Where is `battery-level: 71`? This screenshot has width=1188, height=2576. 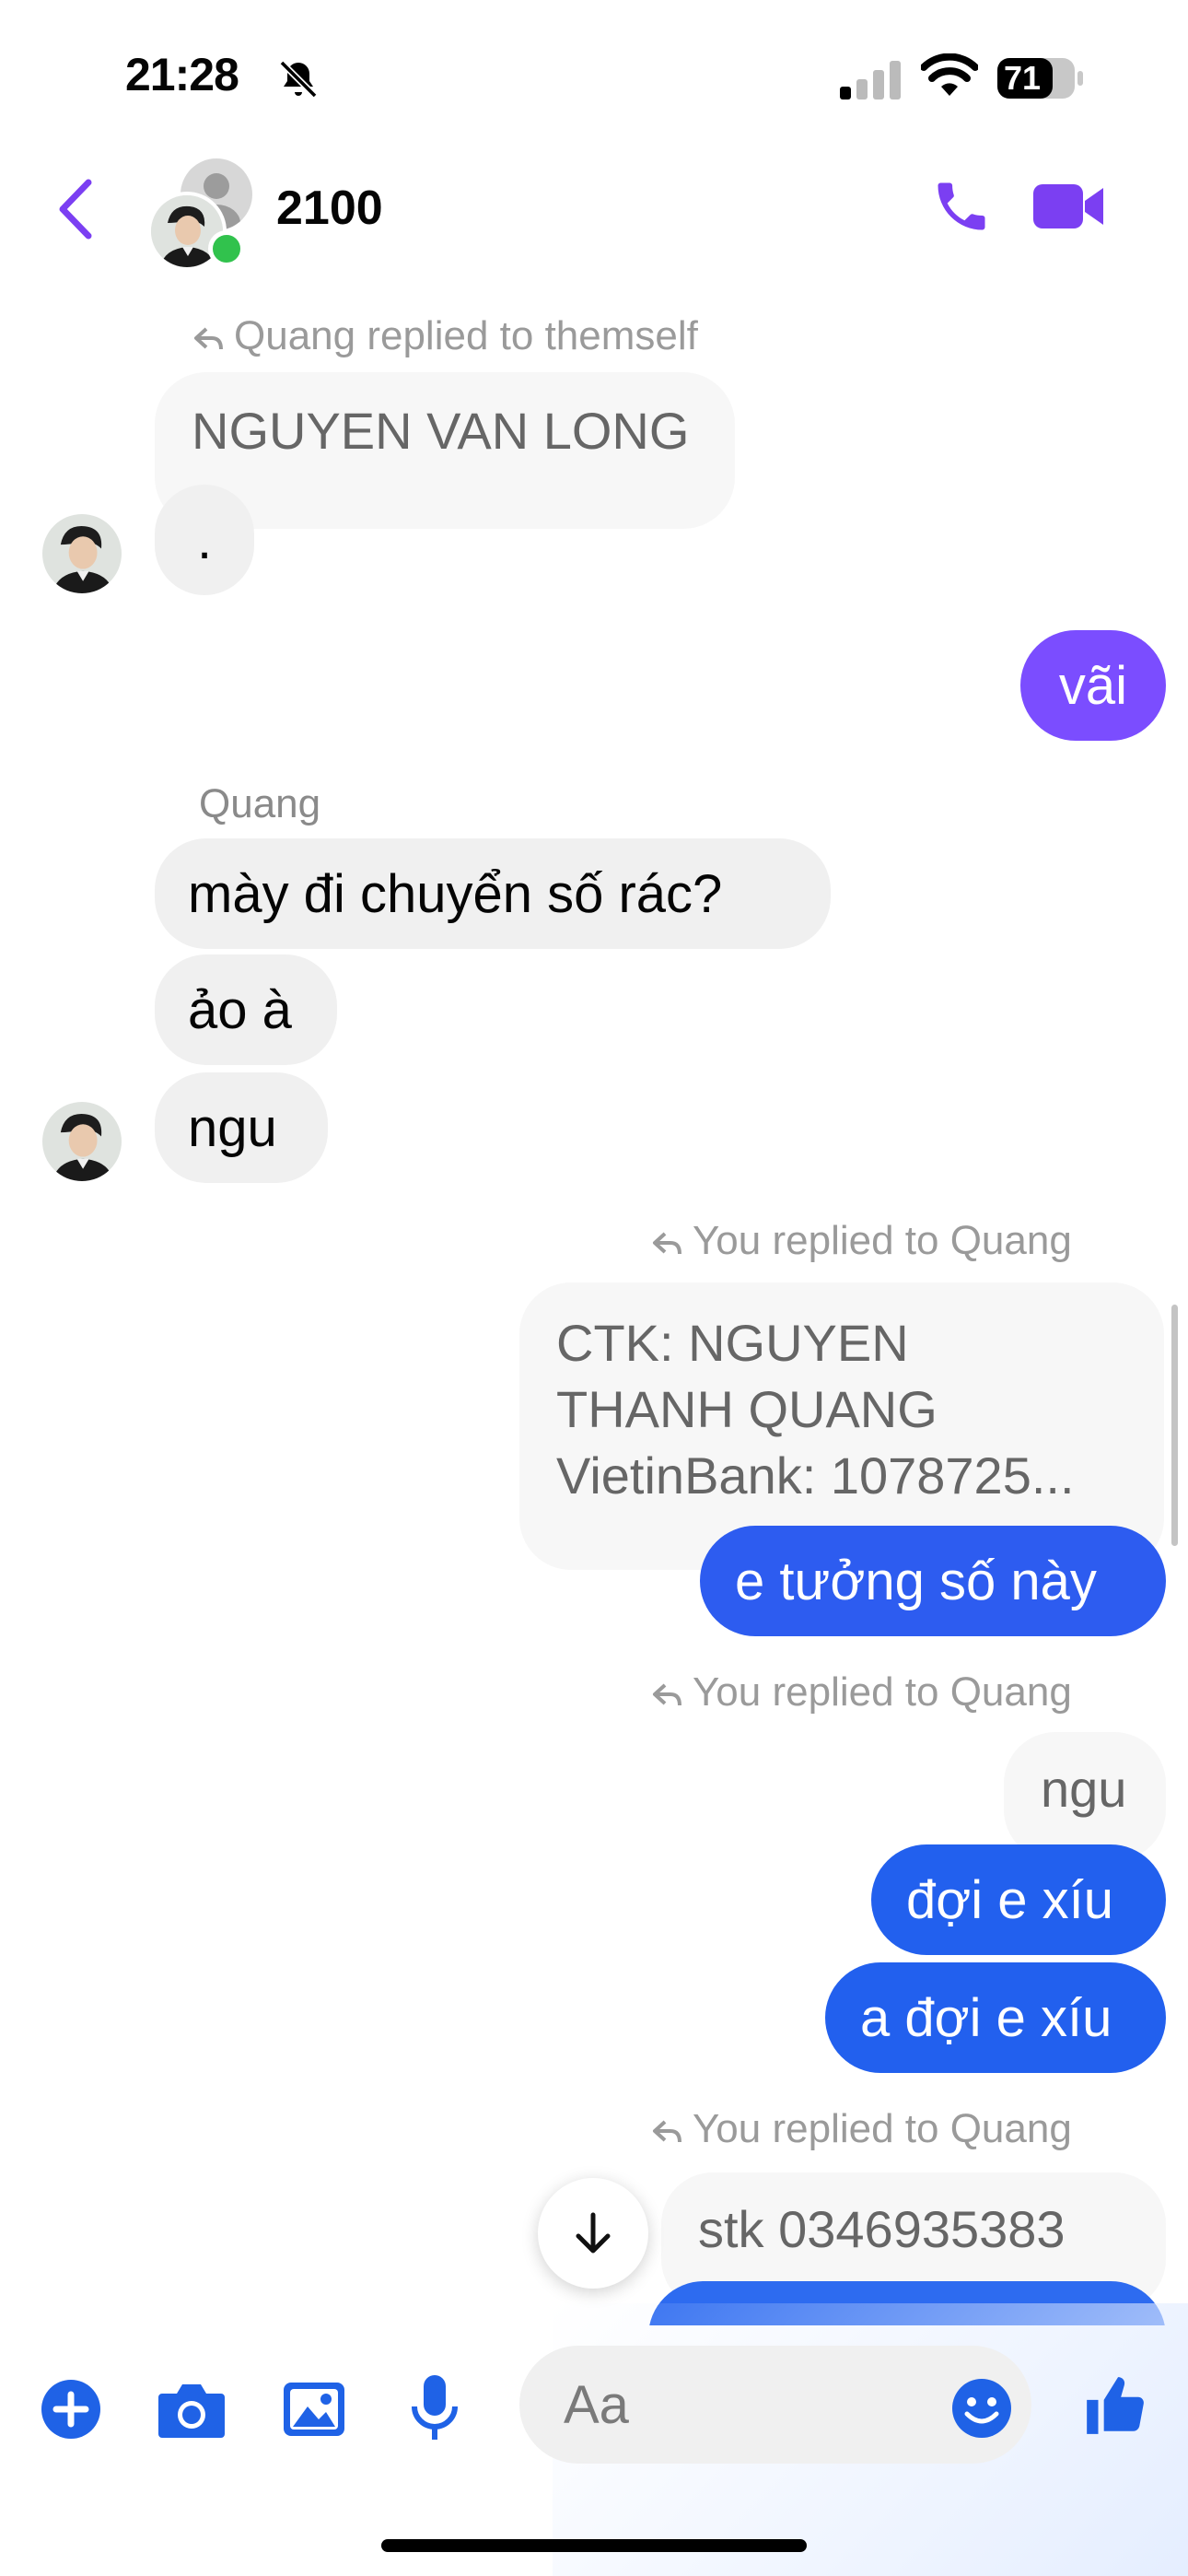
battery-level: 71 is located at coordinates (1023, 78).